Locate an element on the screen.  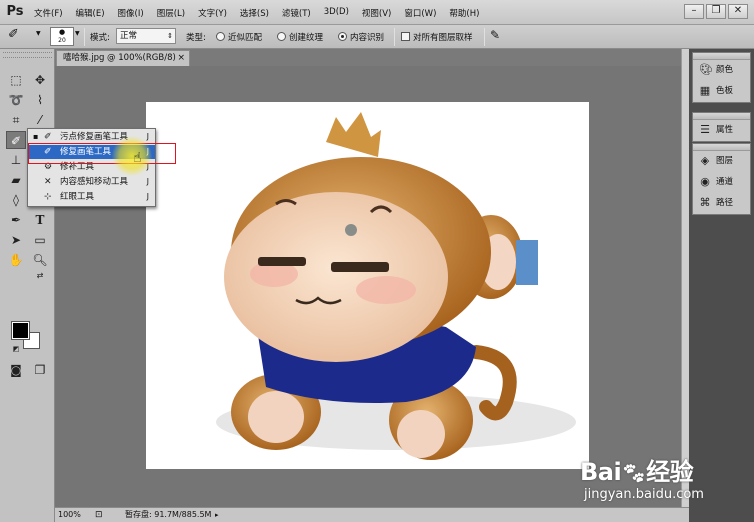
menu-type: 文字(Y) is located at coordinates (212, 13).